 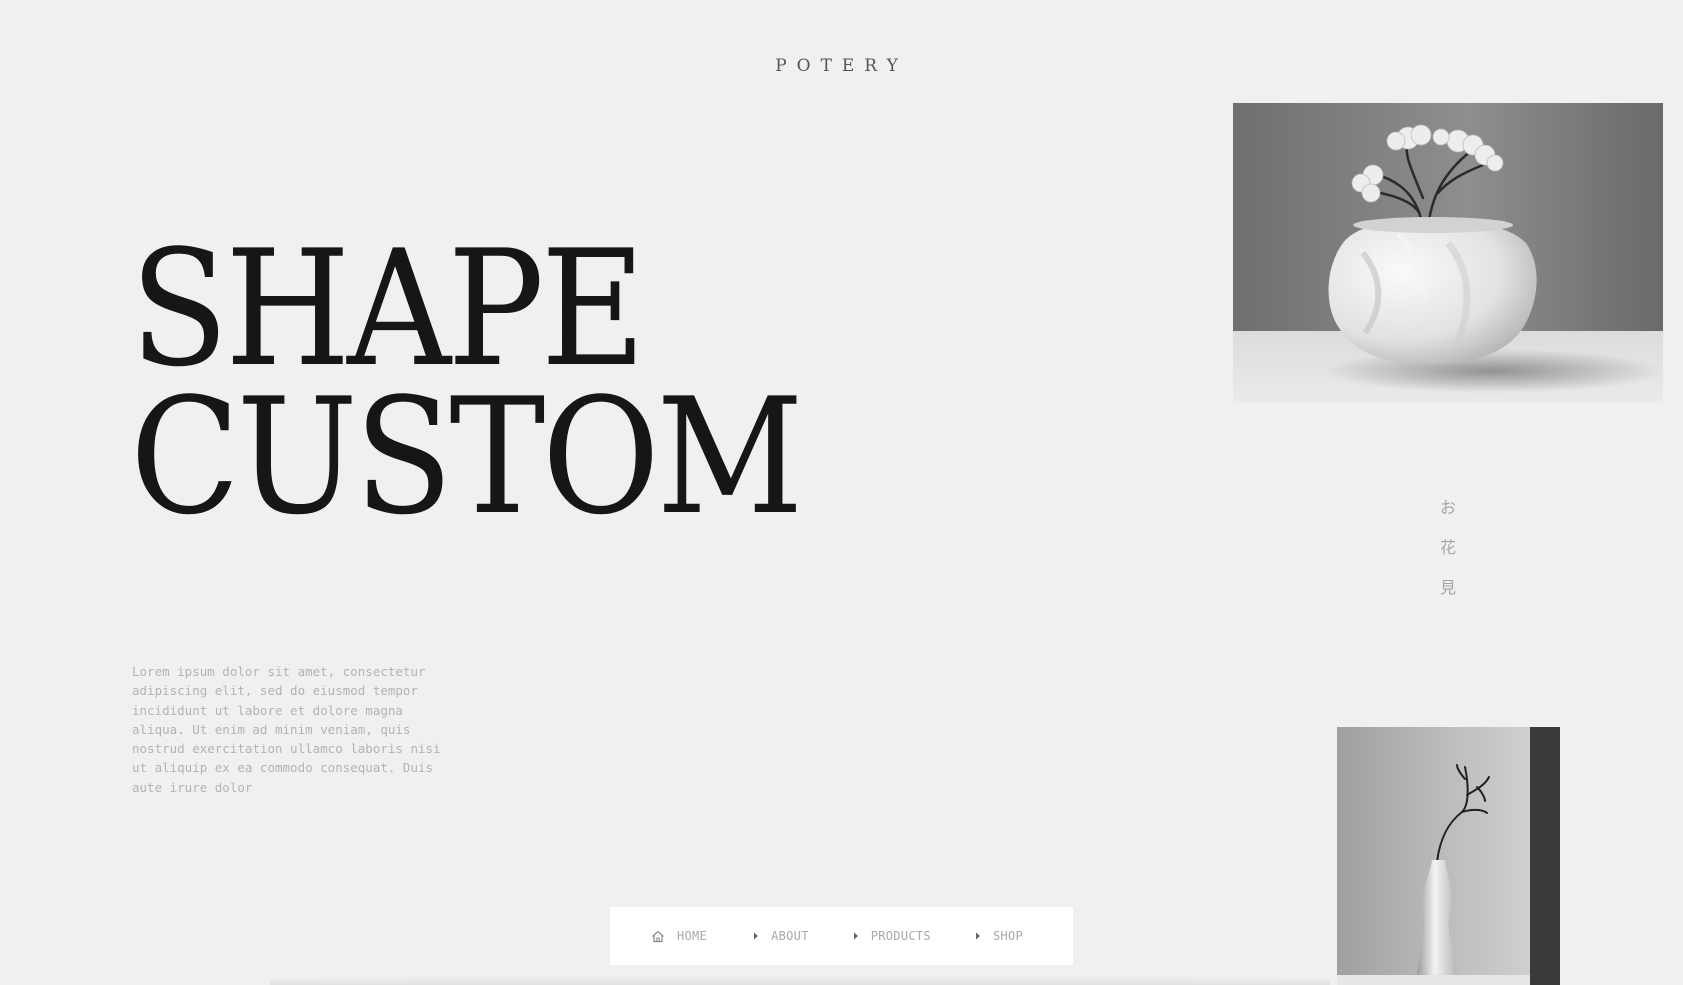 I want to click on nav-about-label: ABOUT, so click(x=790, y=936).